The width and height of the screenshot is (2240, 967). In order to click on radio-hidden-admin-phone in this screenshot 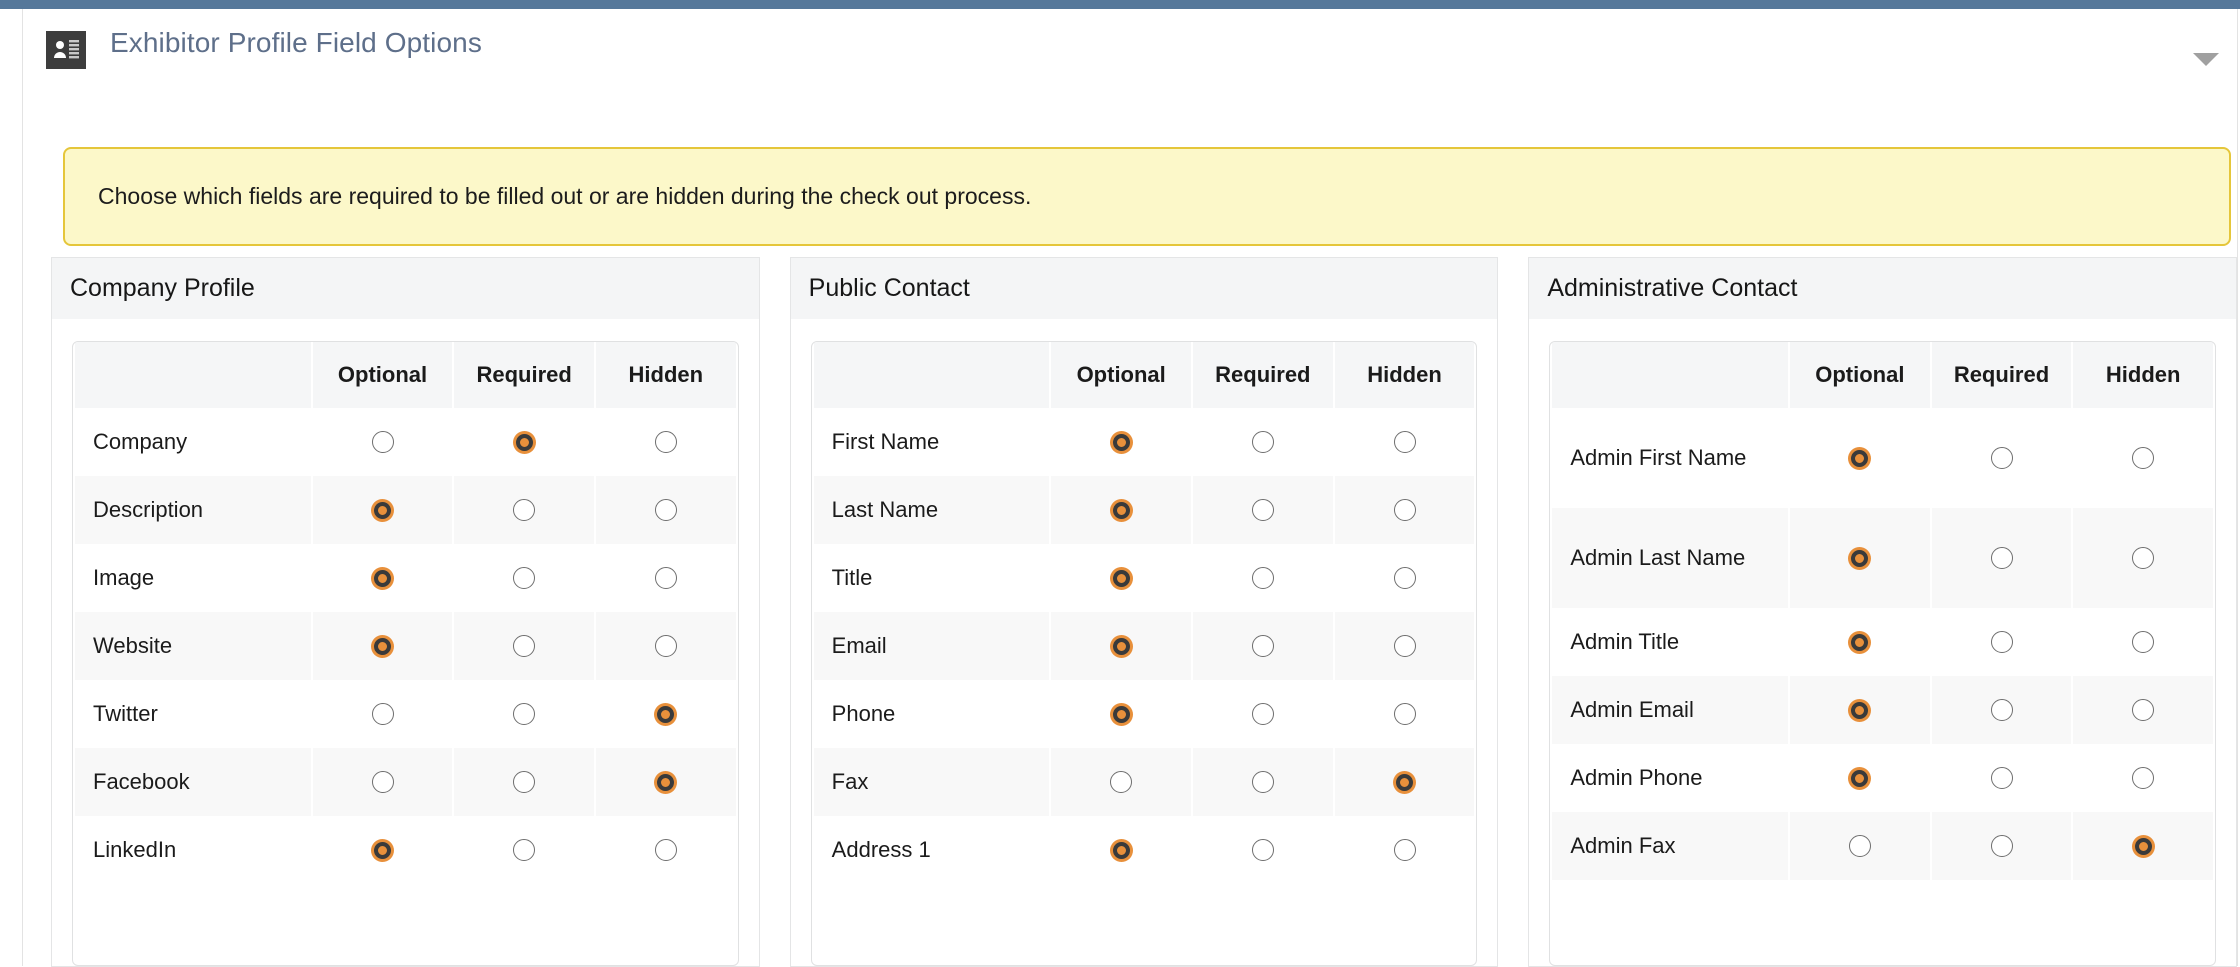, I will do `click(2143, 778)`.